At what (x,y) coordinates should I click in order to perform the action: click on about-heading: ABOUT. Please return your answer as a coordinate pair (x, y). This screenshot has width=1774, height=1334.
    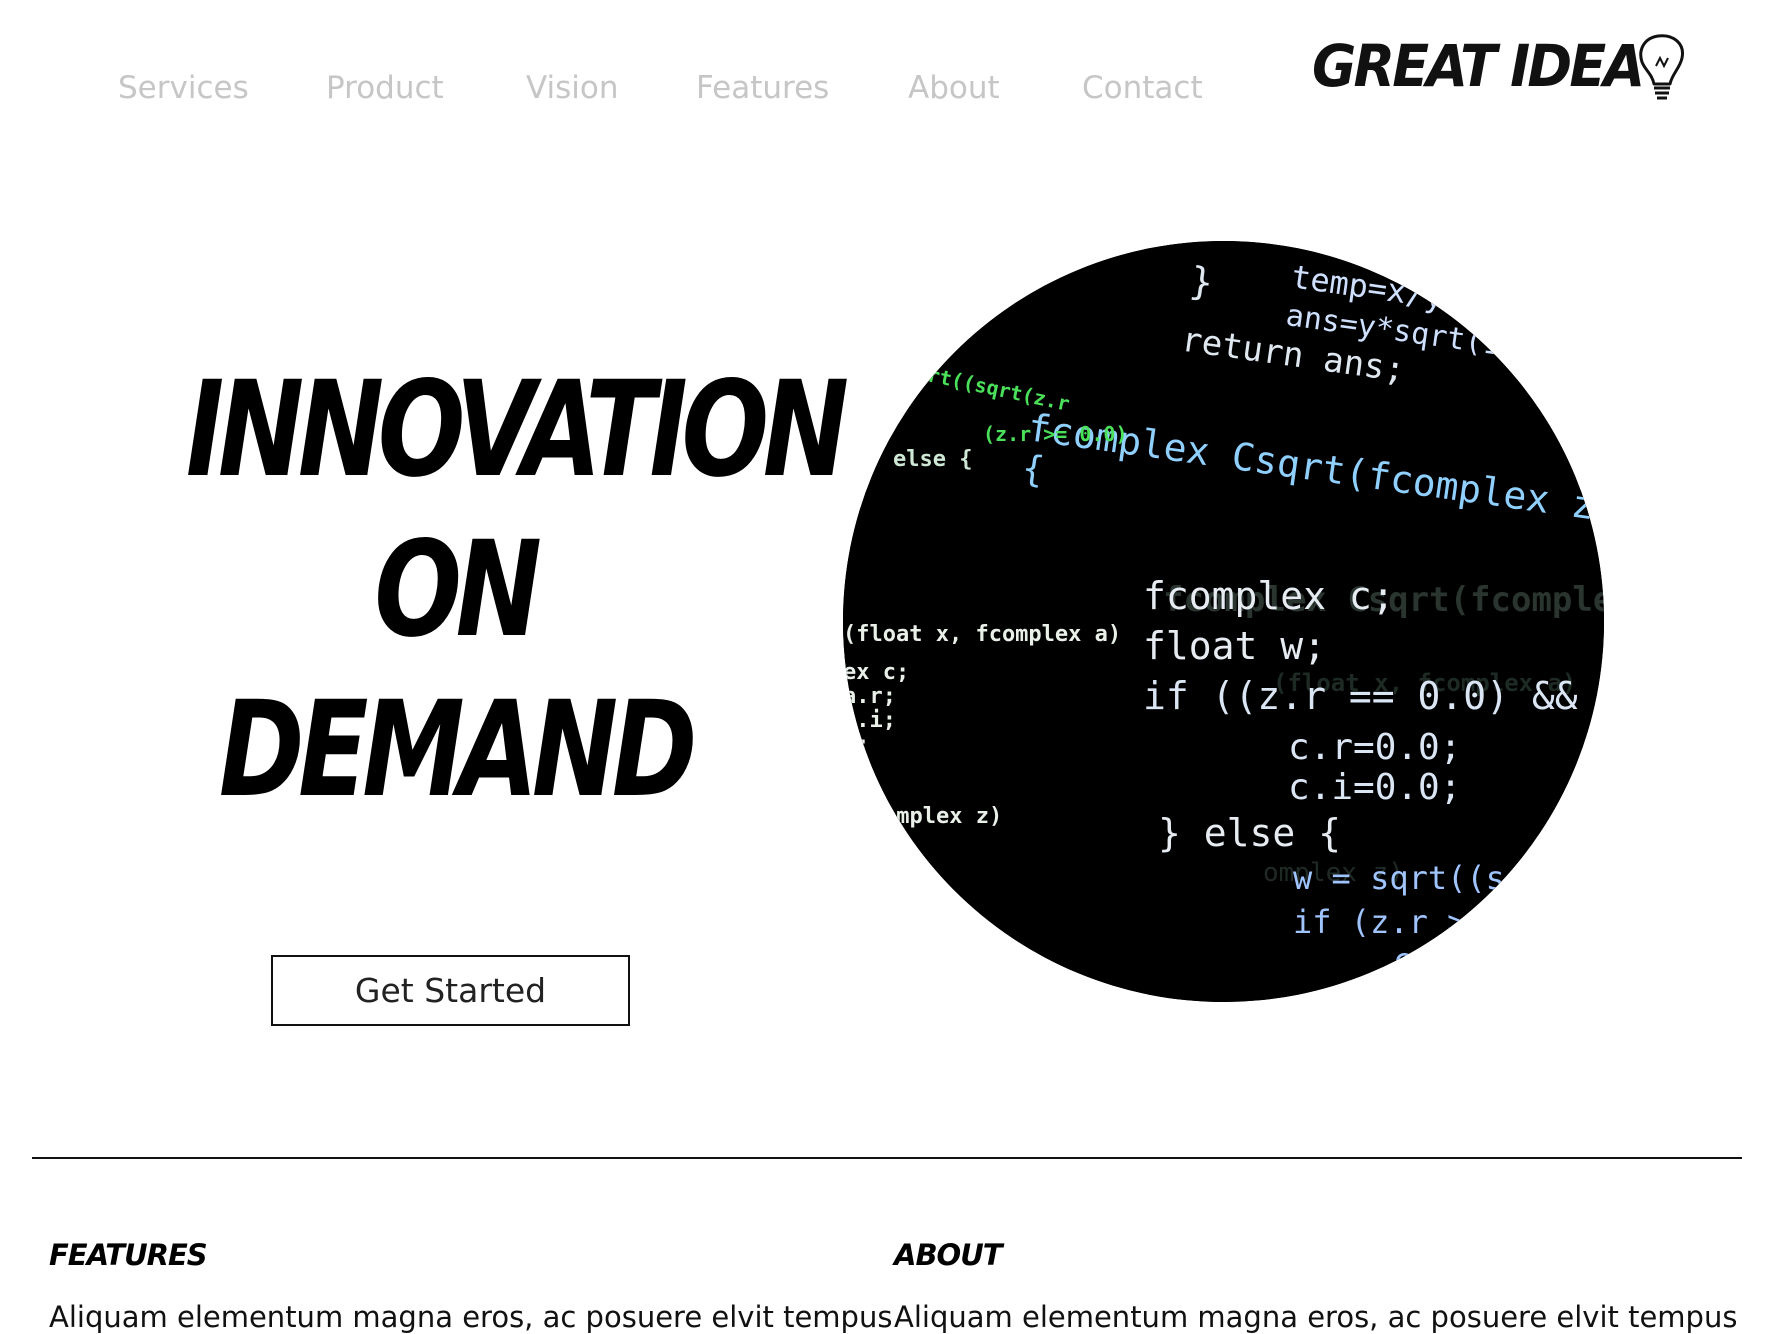
    Looking at the image, I should click on (948, 1255).